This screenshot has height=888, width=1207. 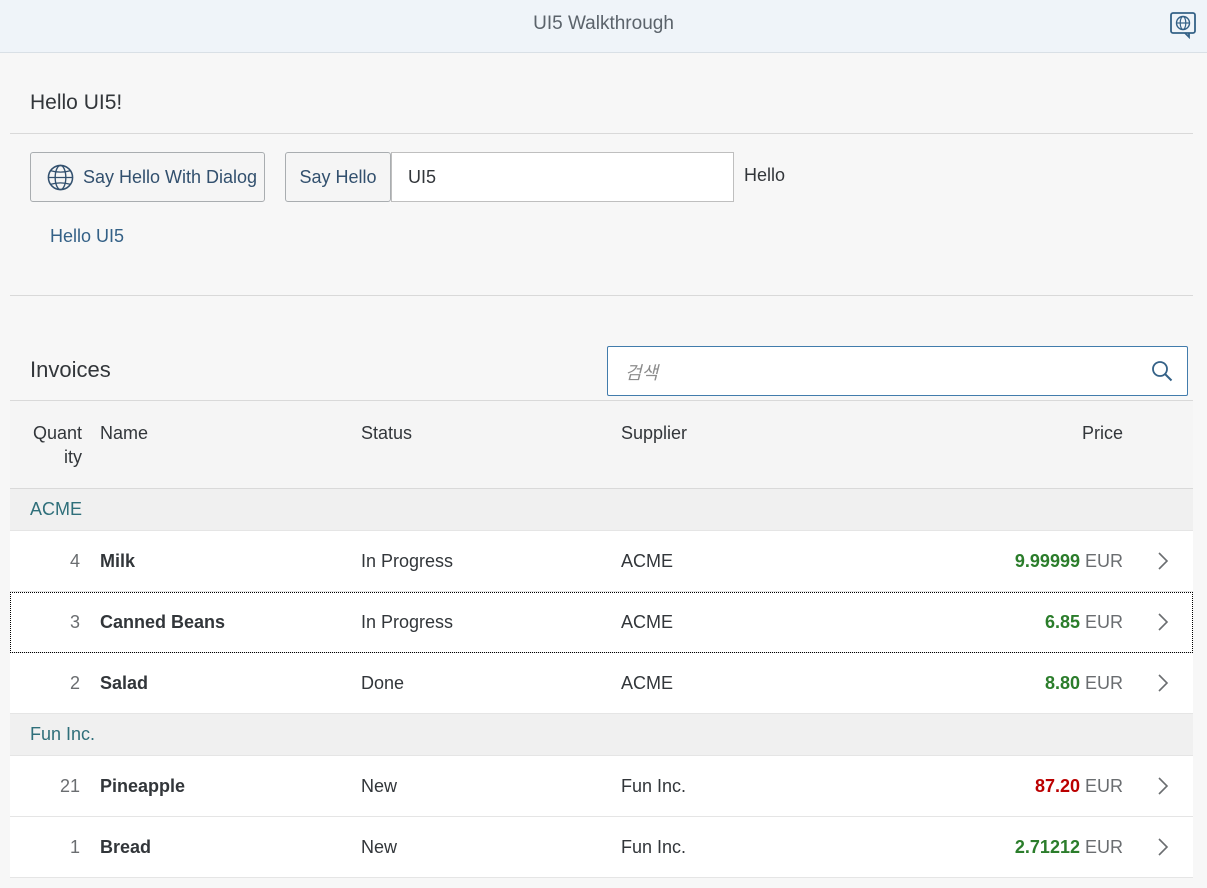 I want to click on search-placeholder: 검색, so click(x=642, y=373).